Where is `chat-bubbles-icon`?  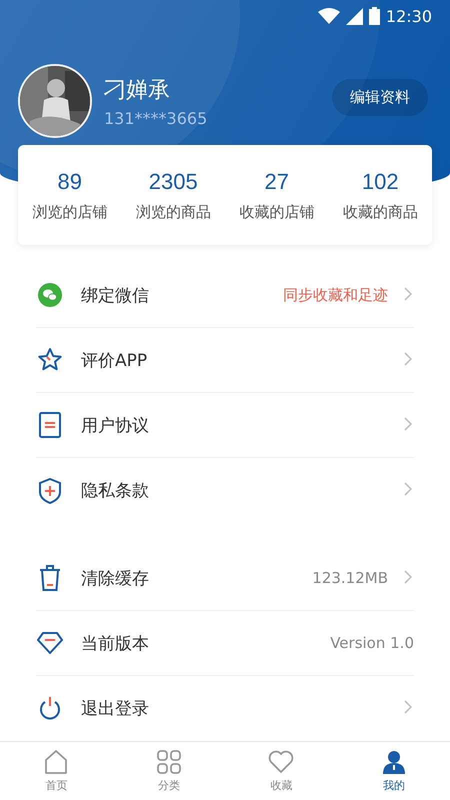 chat-bubbles-icon is located at coordinates (50, 295).